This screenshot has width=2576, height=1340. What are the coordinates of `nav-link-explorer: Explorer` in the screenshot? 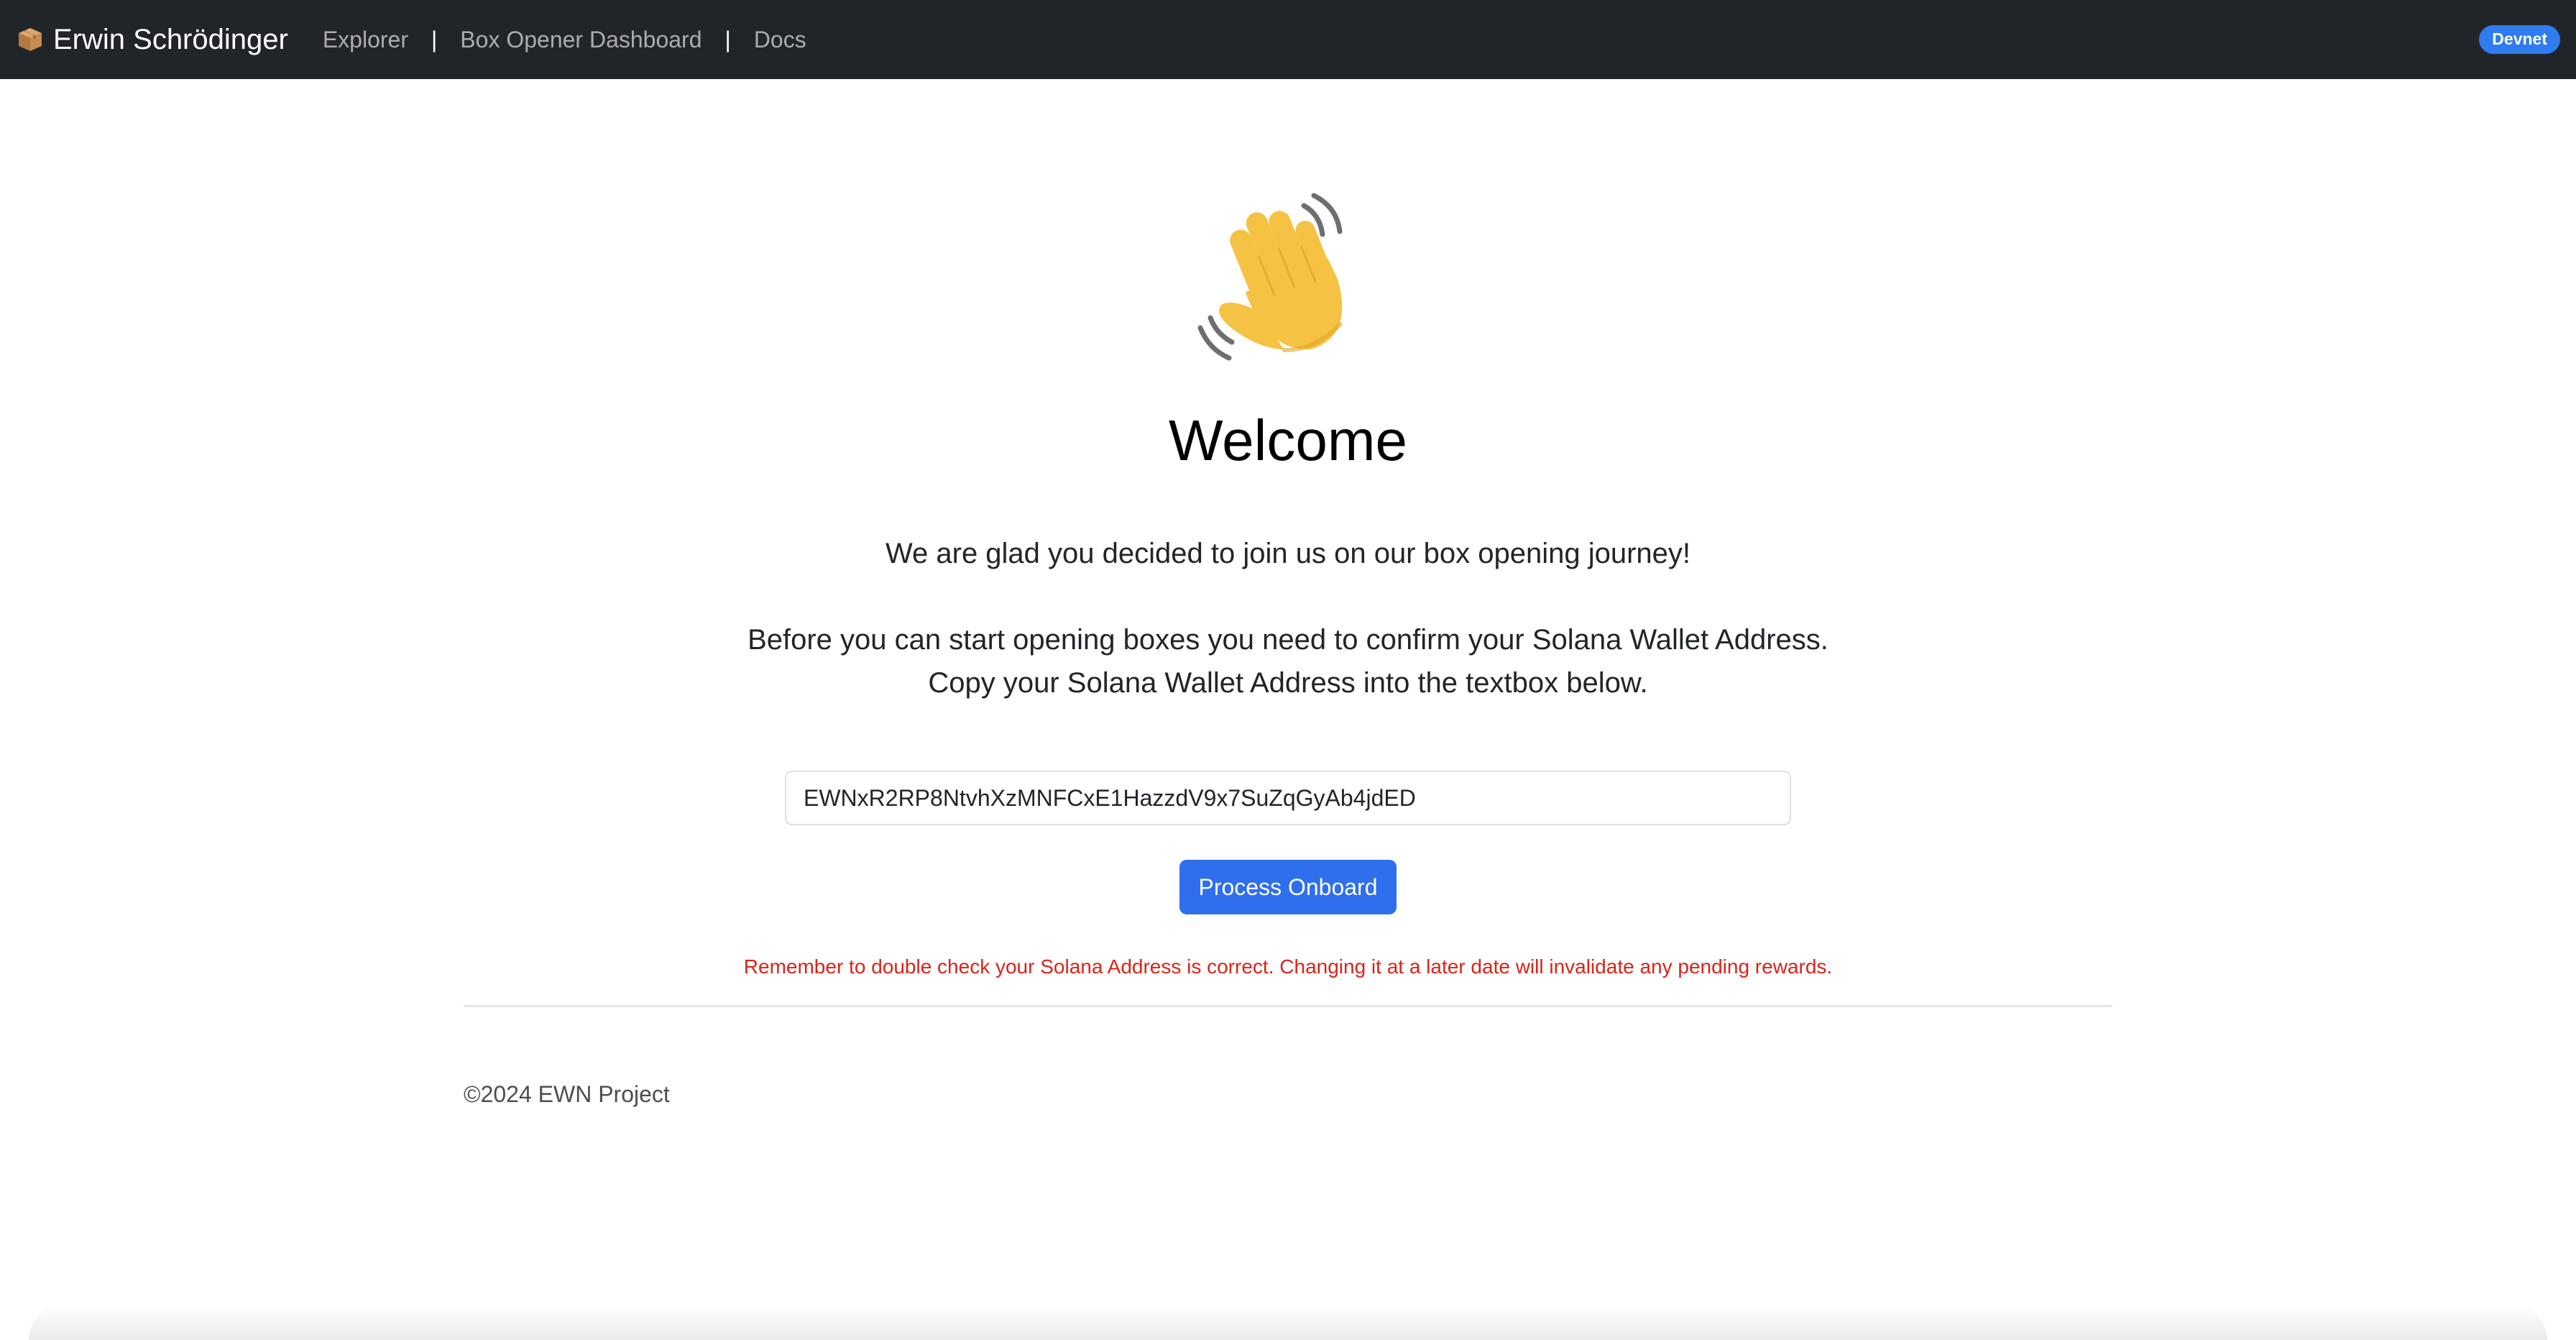 It's located at (365, 40).